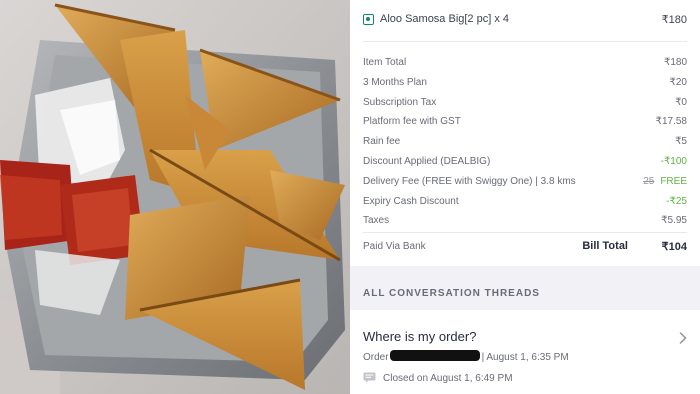 The image size is (700, 394). What do you see at coordinates (368, 19) in the screenshot?
I see `veg-indicator-icon` at bounding box center [368, 19].